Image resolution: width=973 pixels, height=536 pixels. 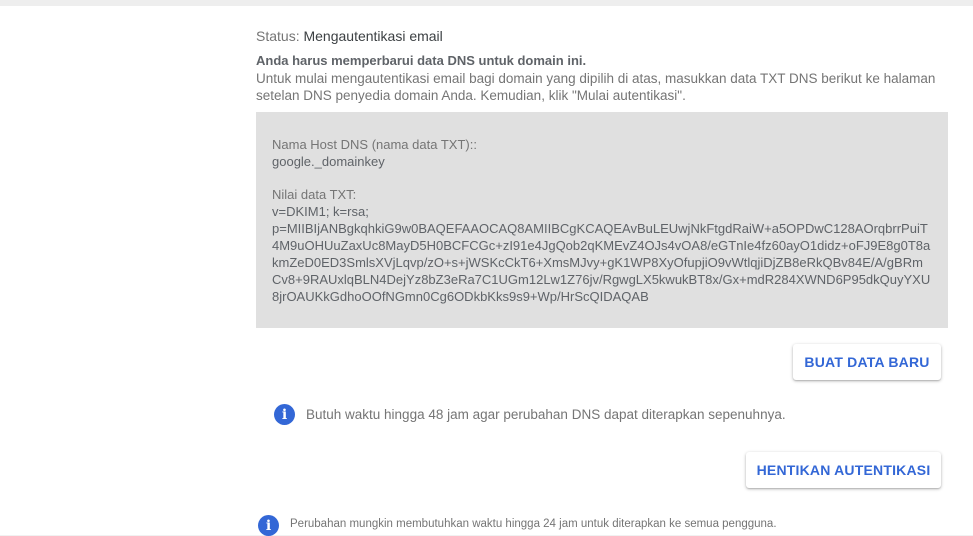 What do you see at coordinates (843, 470) in the screenshot?
I see `stop-authentication-button: HENTIKAN AUTENTIKASI` at bounding box center [843, 470].